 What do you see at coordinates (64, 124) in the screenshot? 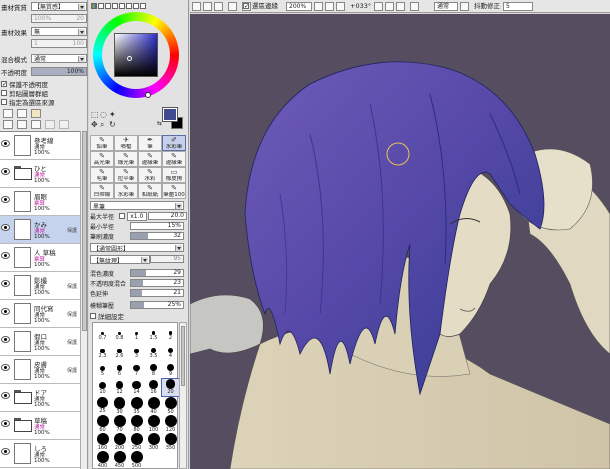
I see `trash-icon` at bounding box center [64, 124].